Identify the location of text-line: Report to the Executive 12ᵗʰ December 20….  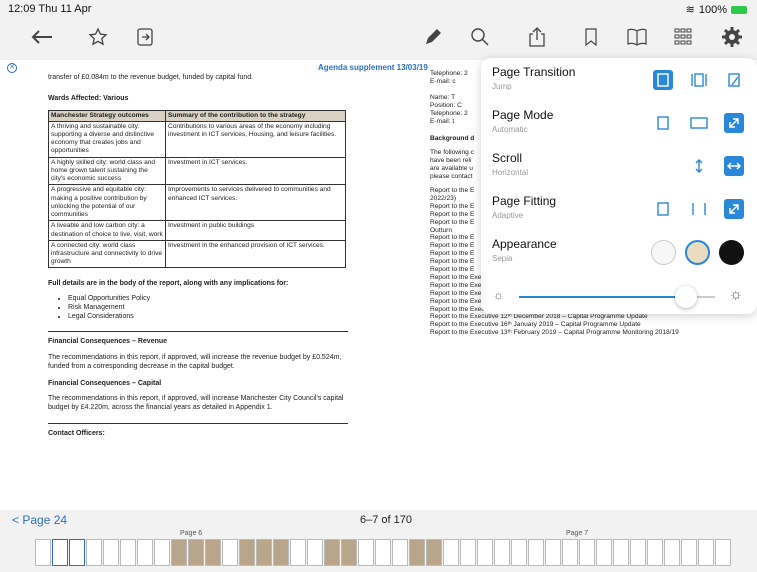
(539, 317).